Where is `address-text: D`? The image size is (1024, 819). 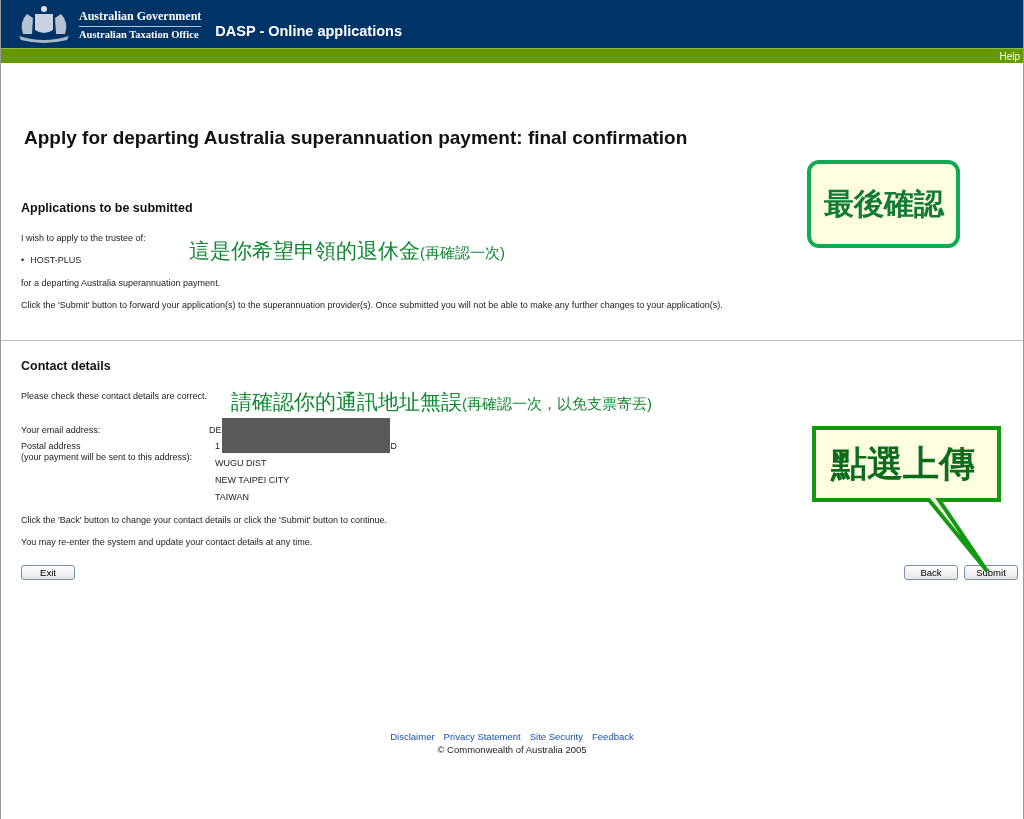 address-text: D is located at coordinates (393, 446).